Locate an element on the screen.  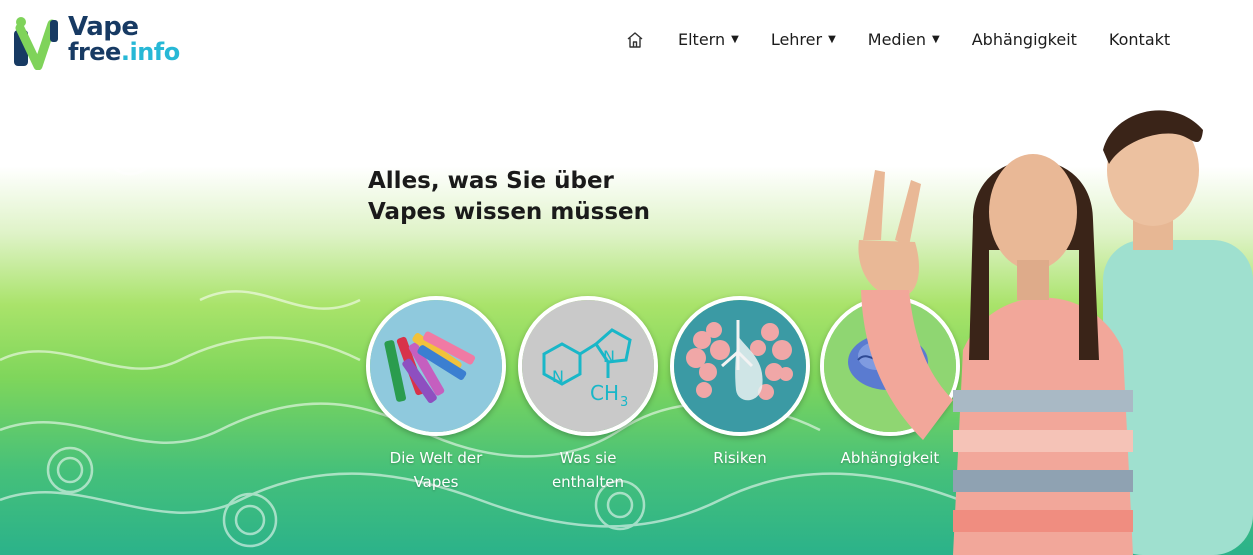
formula-n-right: N is located at coordinates (609, 356).